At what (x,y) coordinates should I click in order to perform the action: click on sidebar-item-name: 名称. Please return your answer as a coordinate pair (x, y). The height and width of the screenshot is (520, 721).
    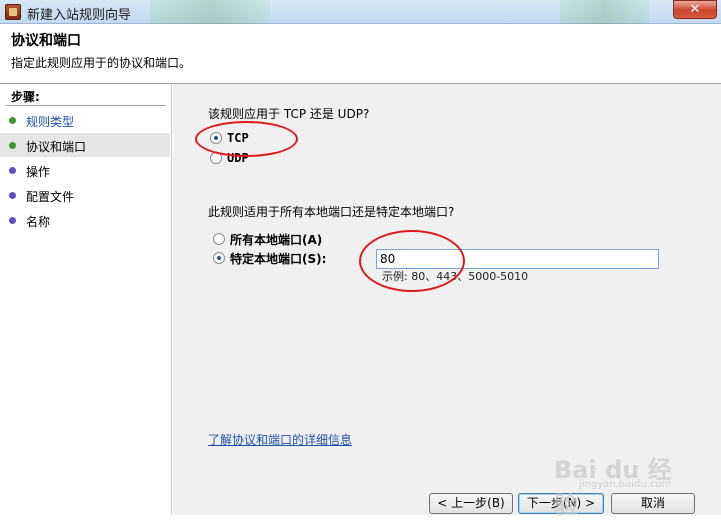
    Looking at the image, I should click on (85, 220).